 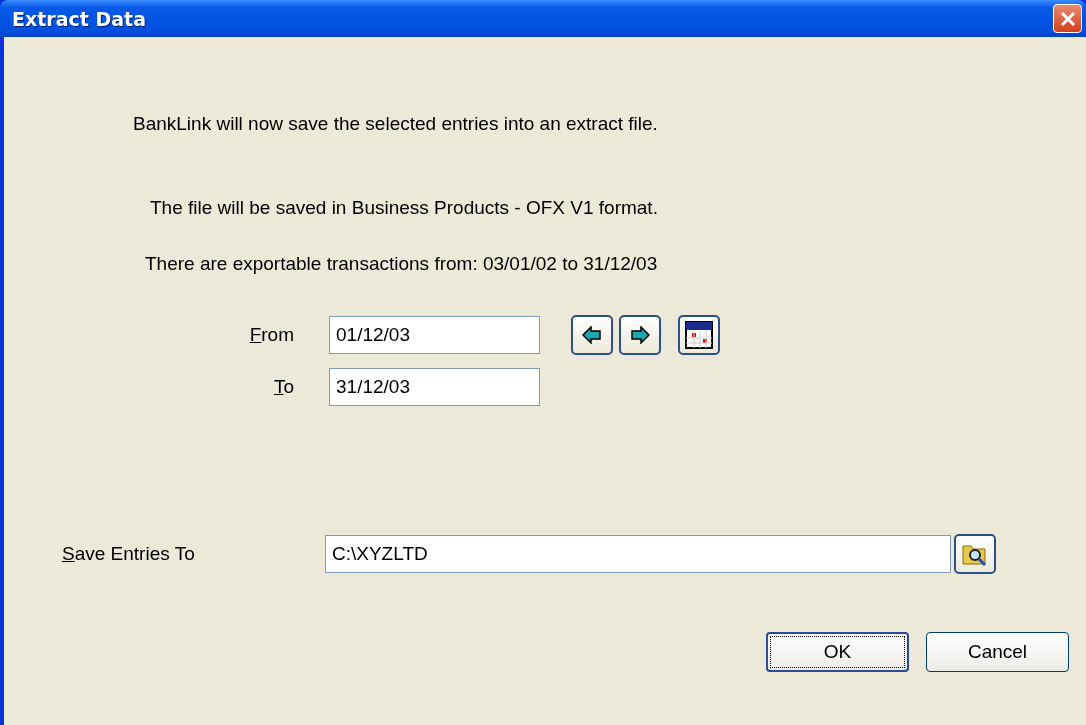 I want to click on calendar-button, so click(x=699, y=335).